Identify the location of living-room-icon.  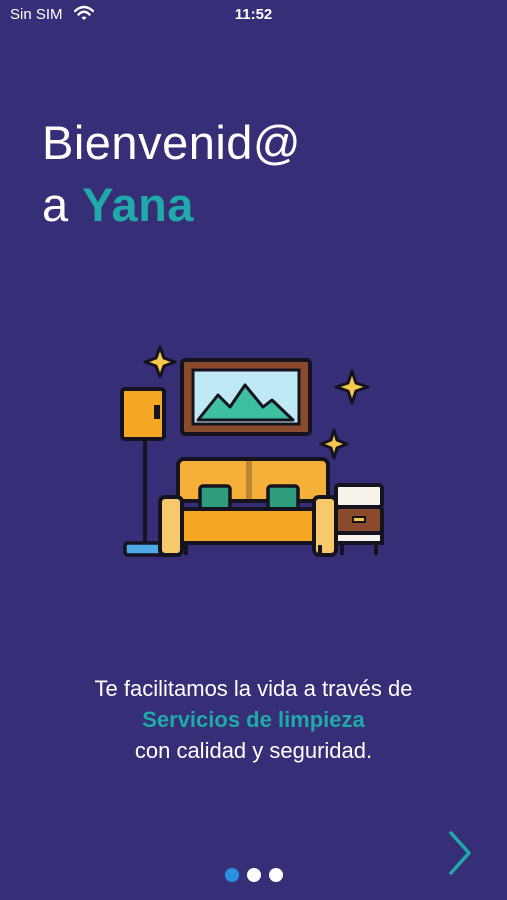
(252, 451).